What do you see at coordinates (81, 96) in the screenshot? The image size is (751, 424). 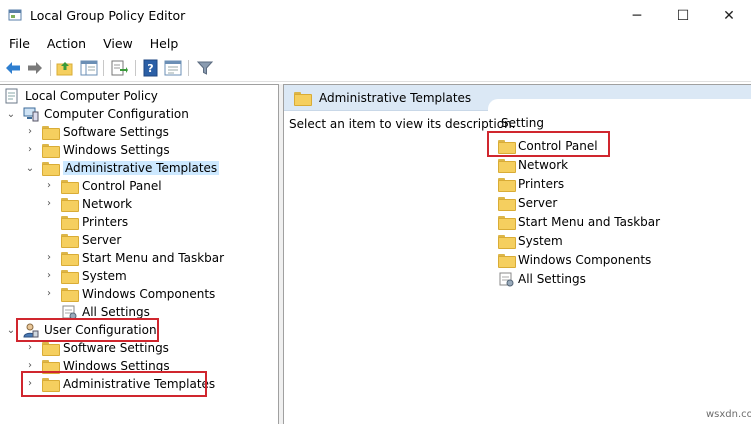 I see `tree-root-local-computer-policy: Local Computer Policy` at bounding box center [81, 96].